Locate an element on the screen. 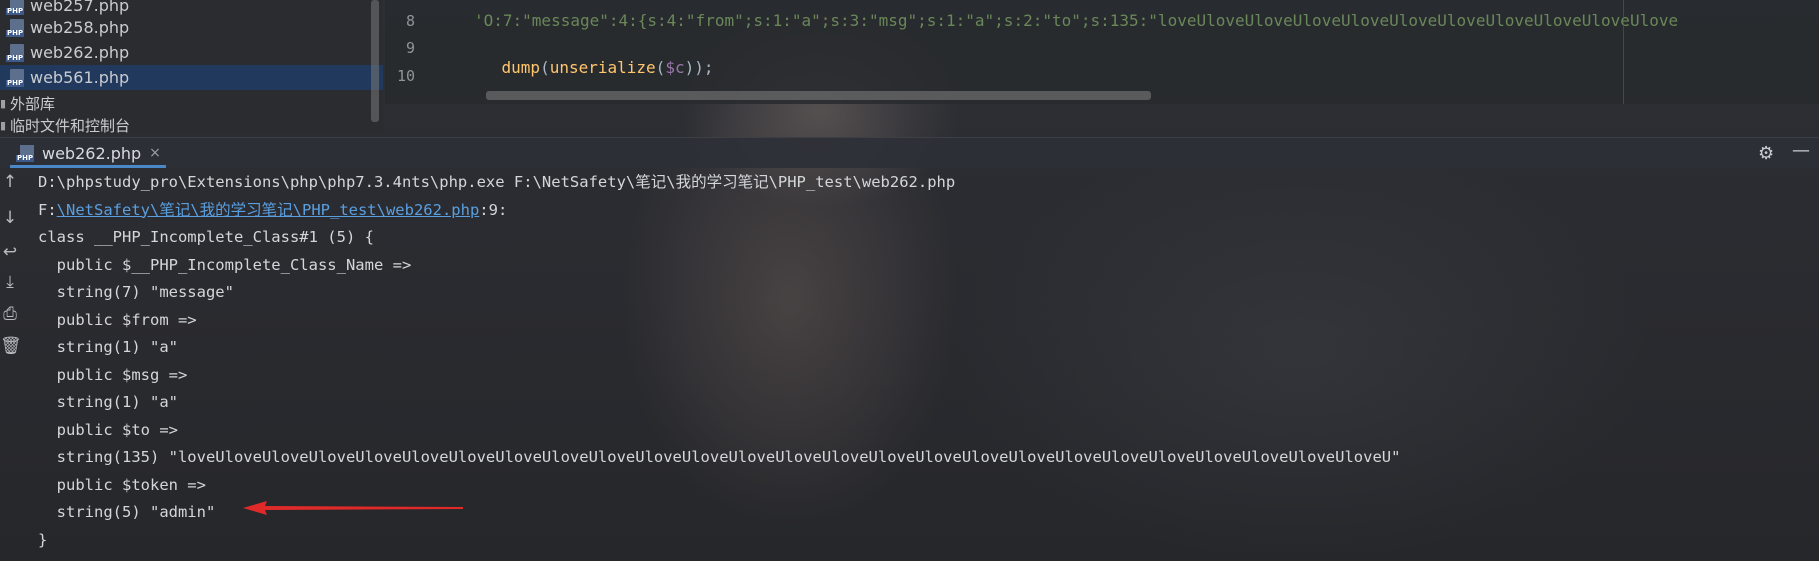 The image size is (1819, 561). line-number: 10 is located at coordinates (405, 76).